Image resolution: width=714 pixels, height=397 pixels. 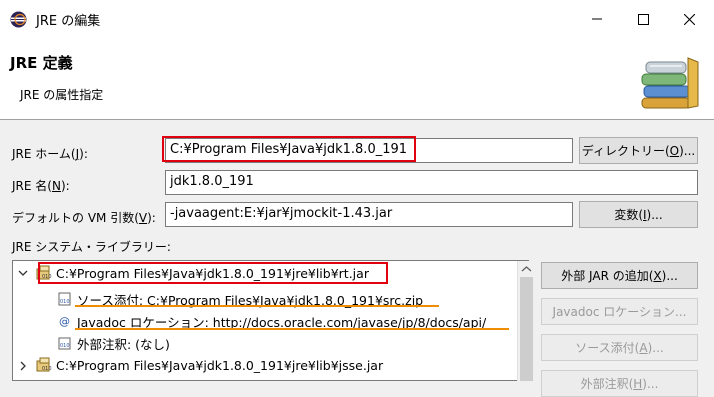 I want to click on chevron-right-icon, so click(x=23, y=366).